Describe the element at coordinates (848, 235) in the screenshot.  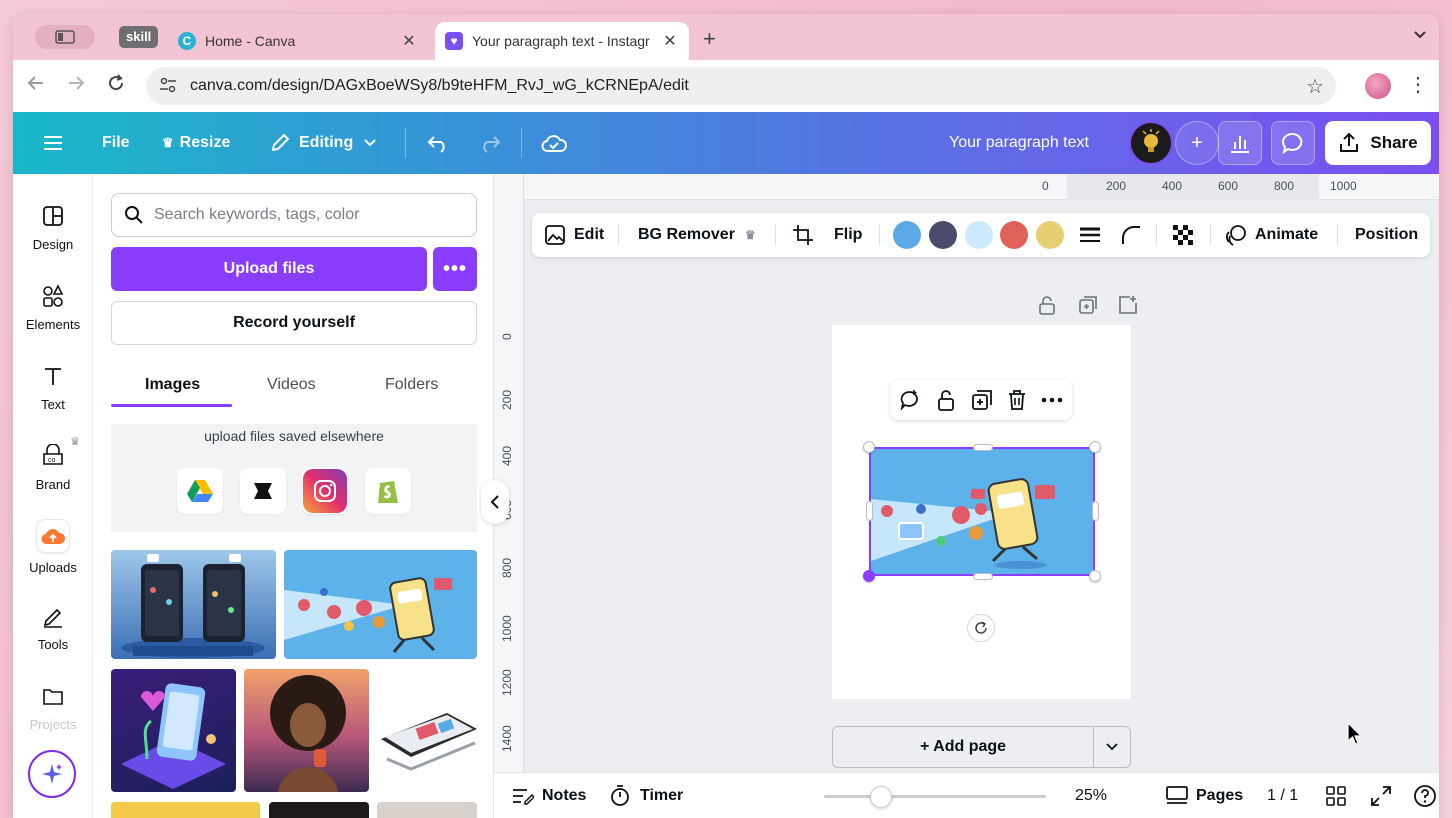
I see `flip-button: Flip` at that location.